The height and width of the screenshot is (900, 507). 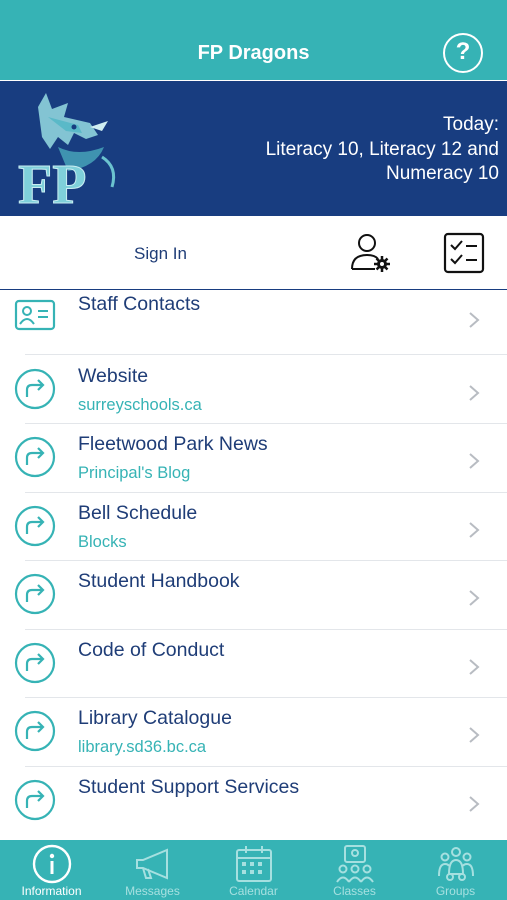 I want to click on tab-classes: Classes, so click(x=354, y=870).